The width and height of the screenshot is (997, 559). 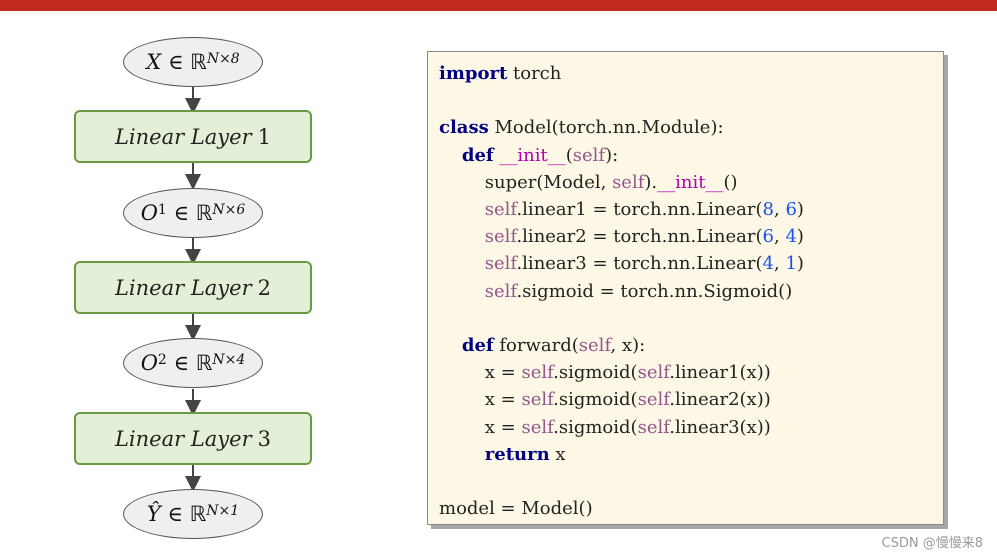 What do you see at coordinates (932, 543) in the screenshot?
I see `watermark-text: CSDN @慢慢来8` at bounding box center [932, 543].